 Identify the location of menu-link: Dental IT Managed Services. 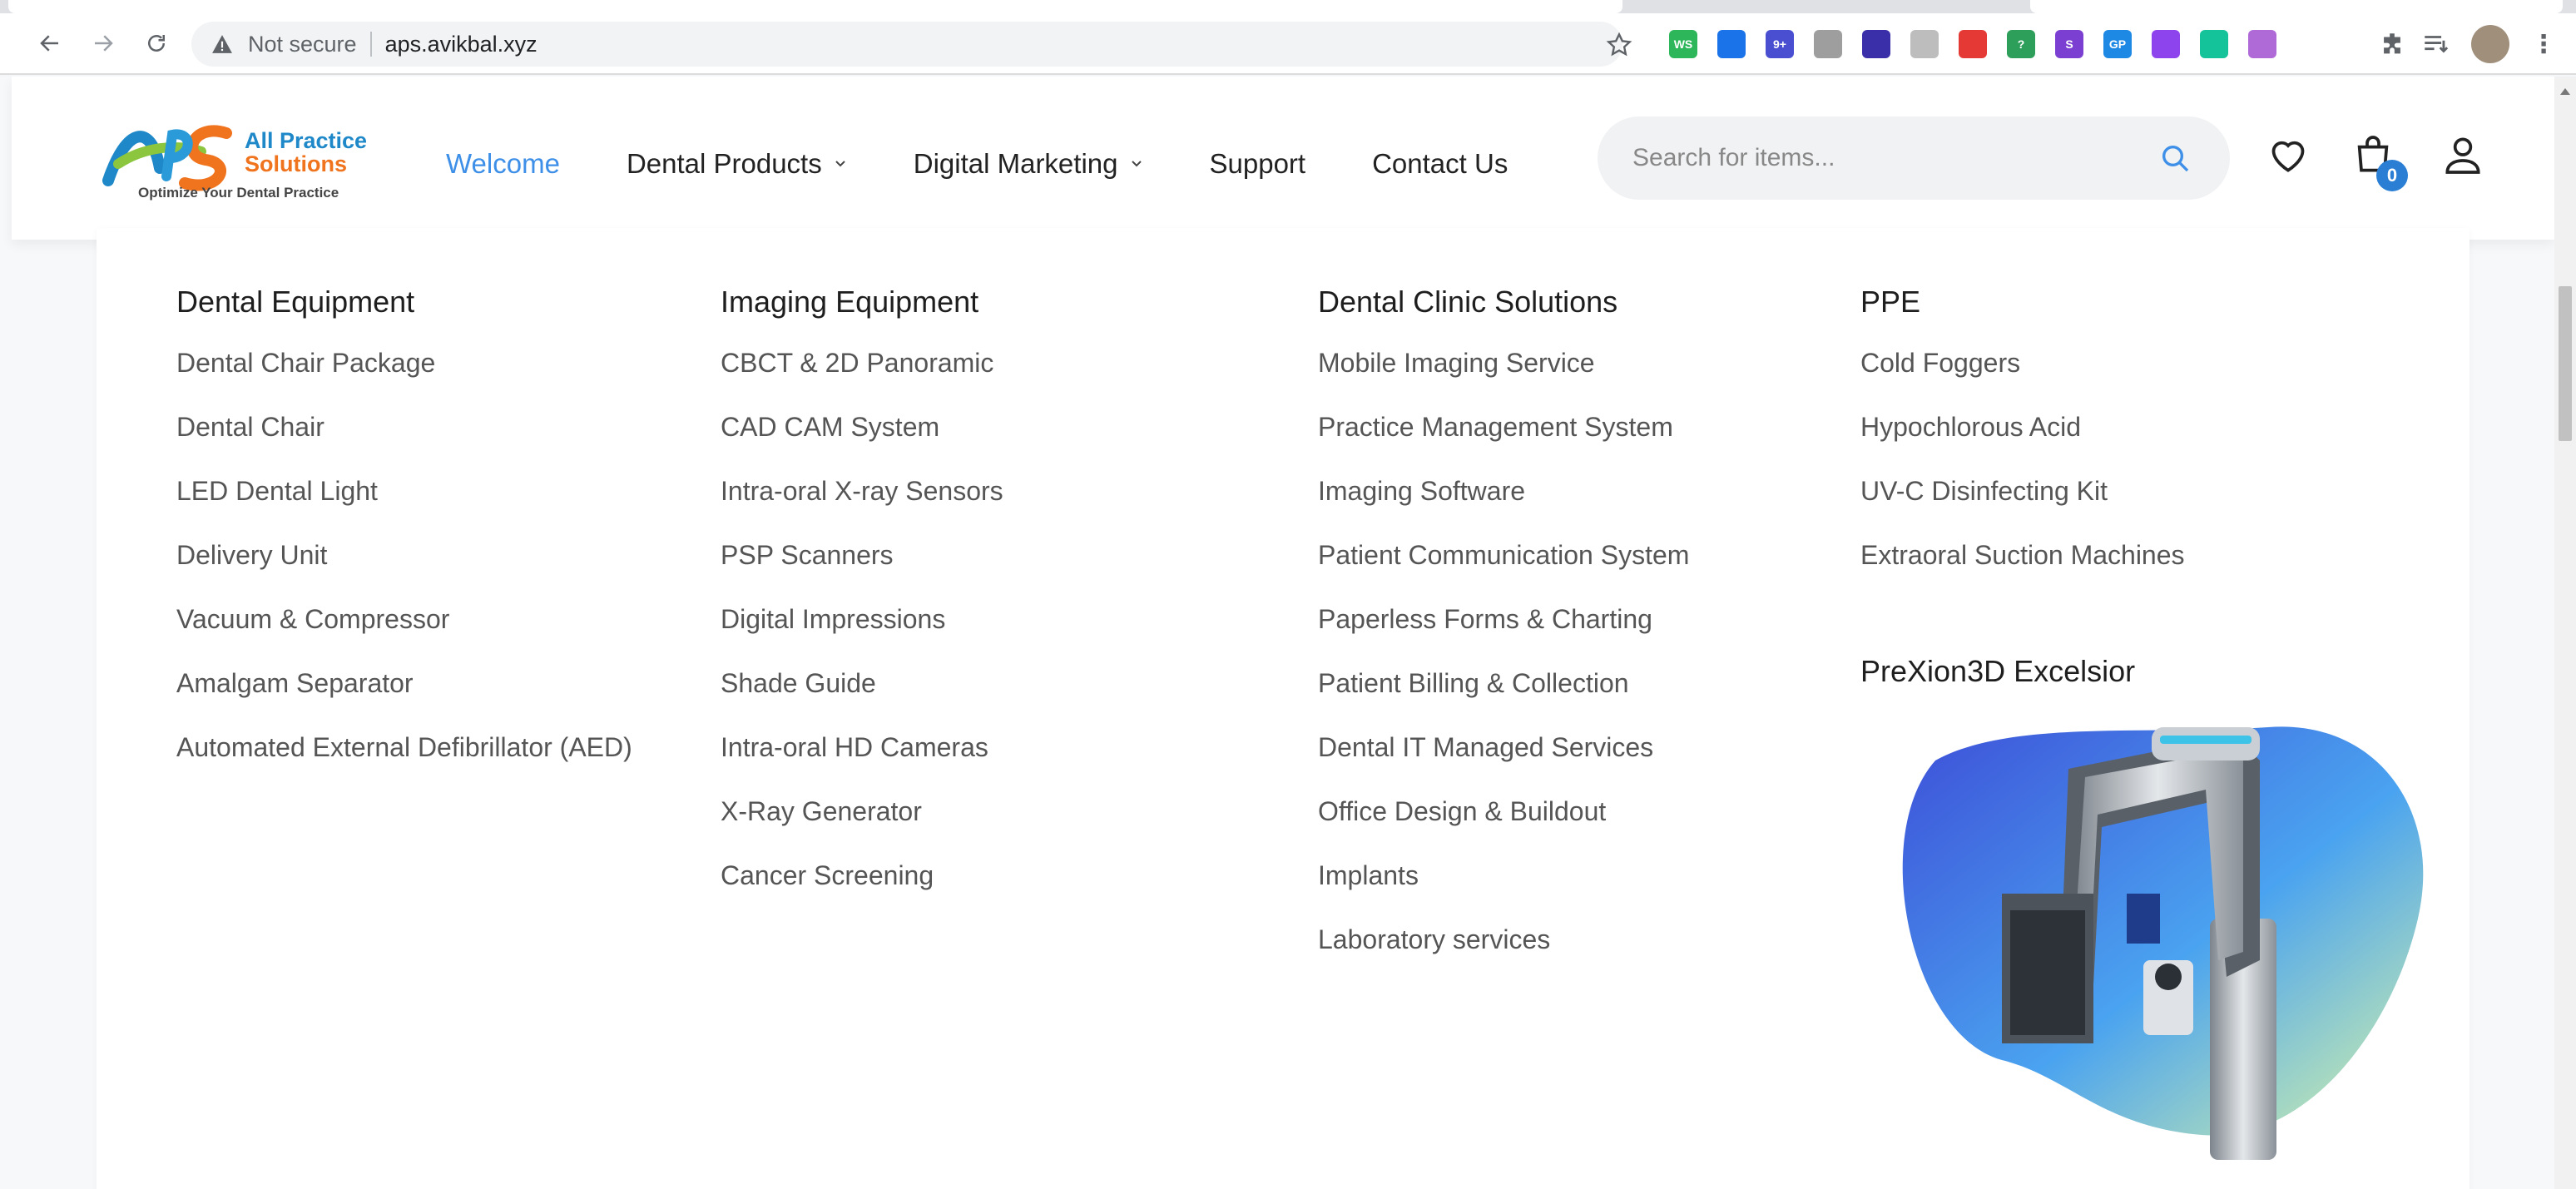
(1503, 764).